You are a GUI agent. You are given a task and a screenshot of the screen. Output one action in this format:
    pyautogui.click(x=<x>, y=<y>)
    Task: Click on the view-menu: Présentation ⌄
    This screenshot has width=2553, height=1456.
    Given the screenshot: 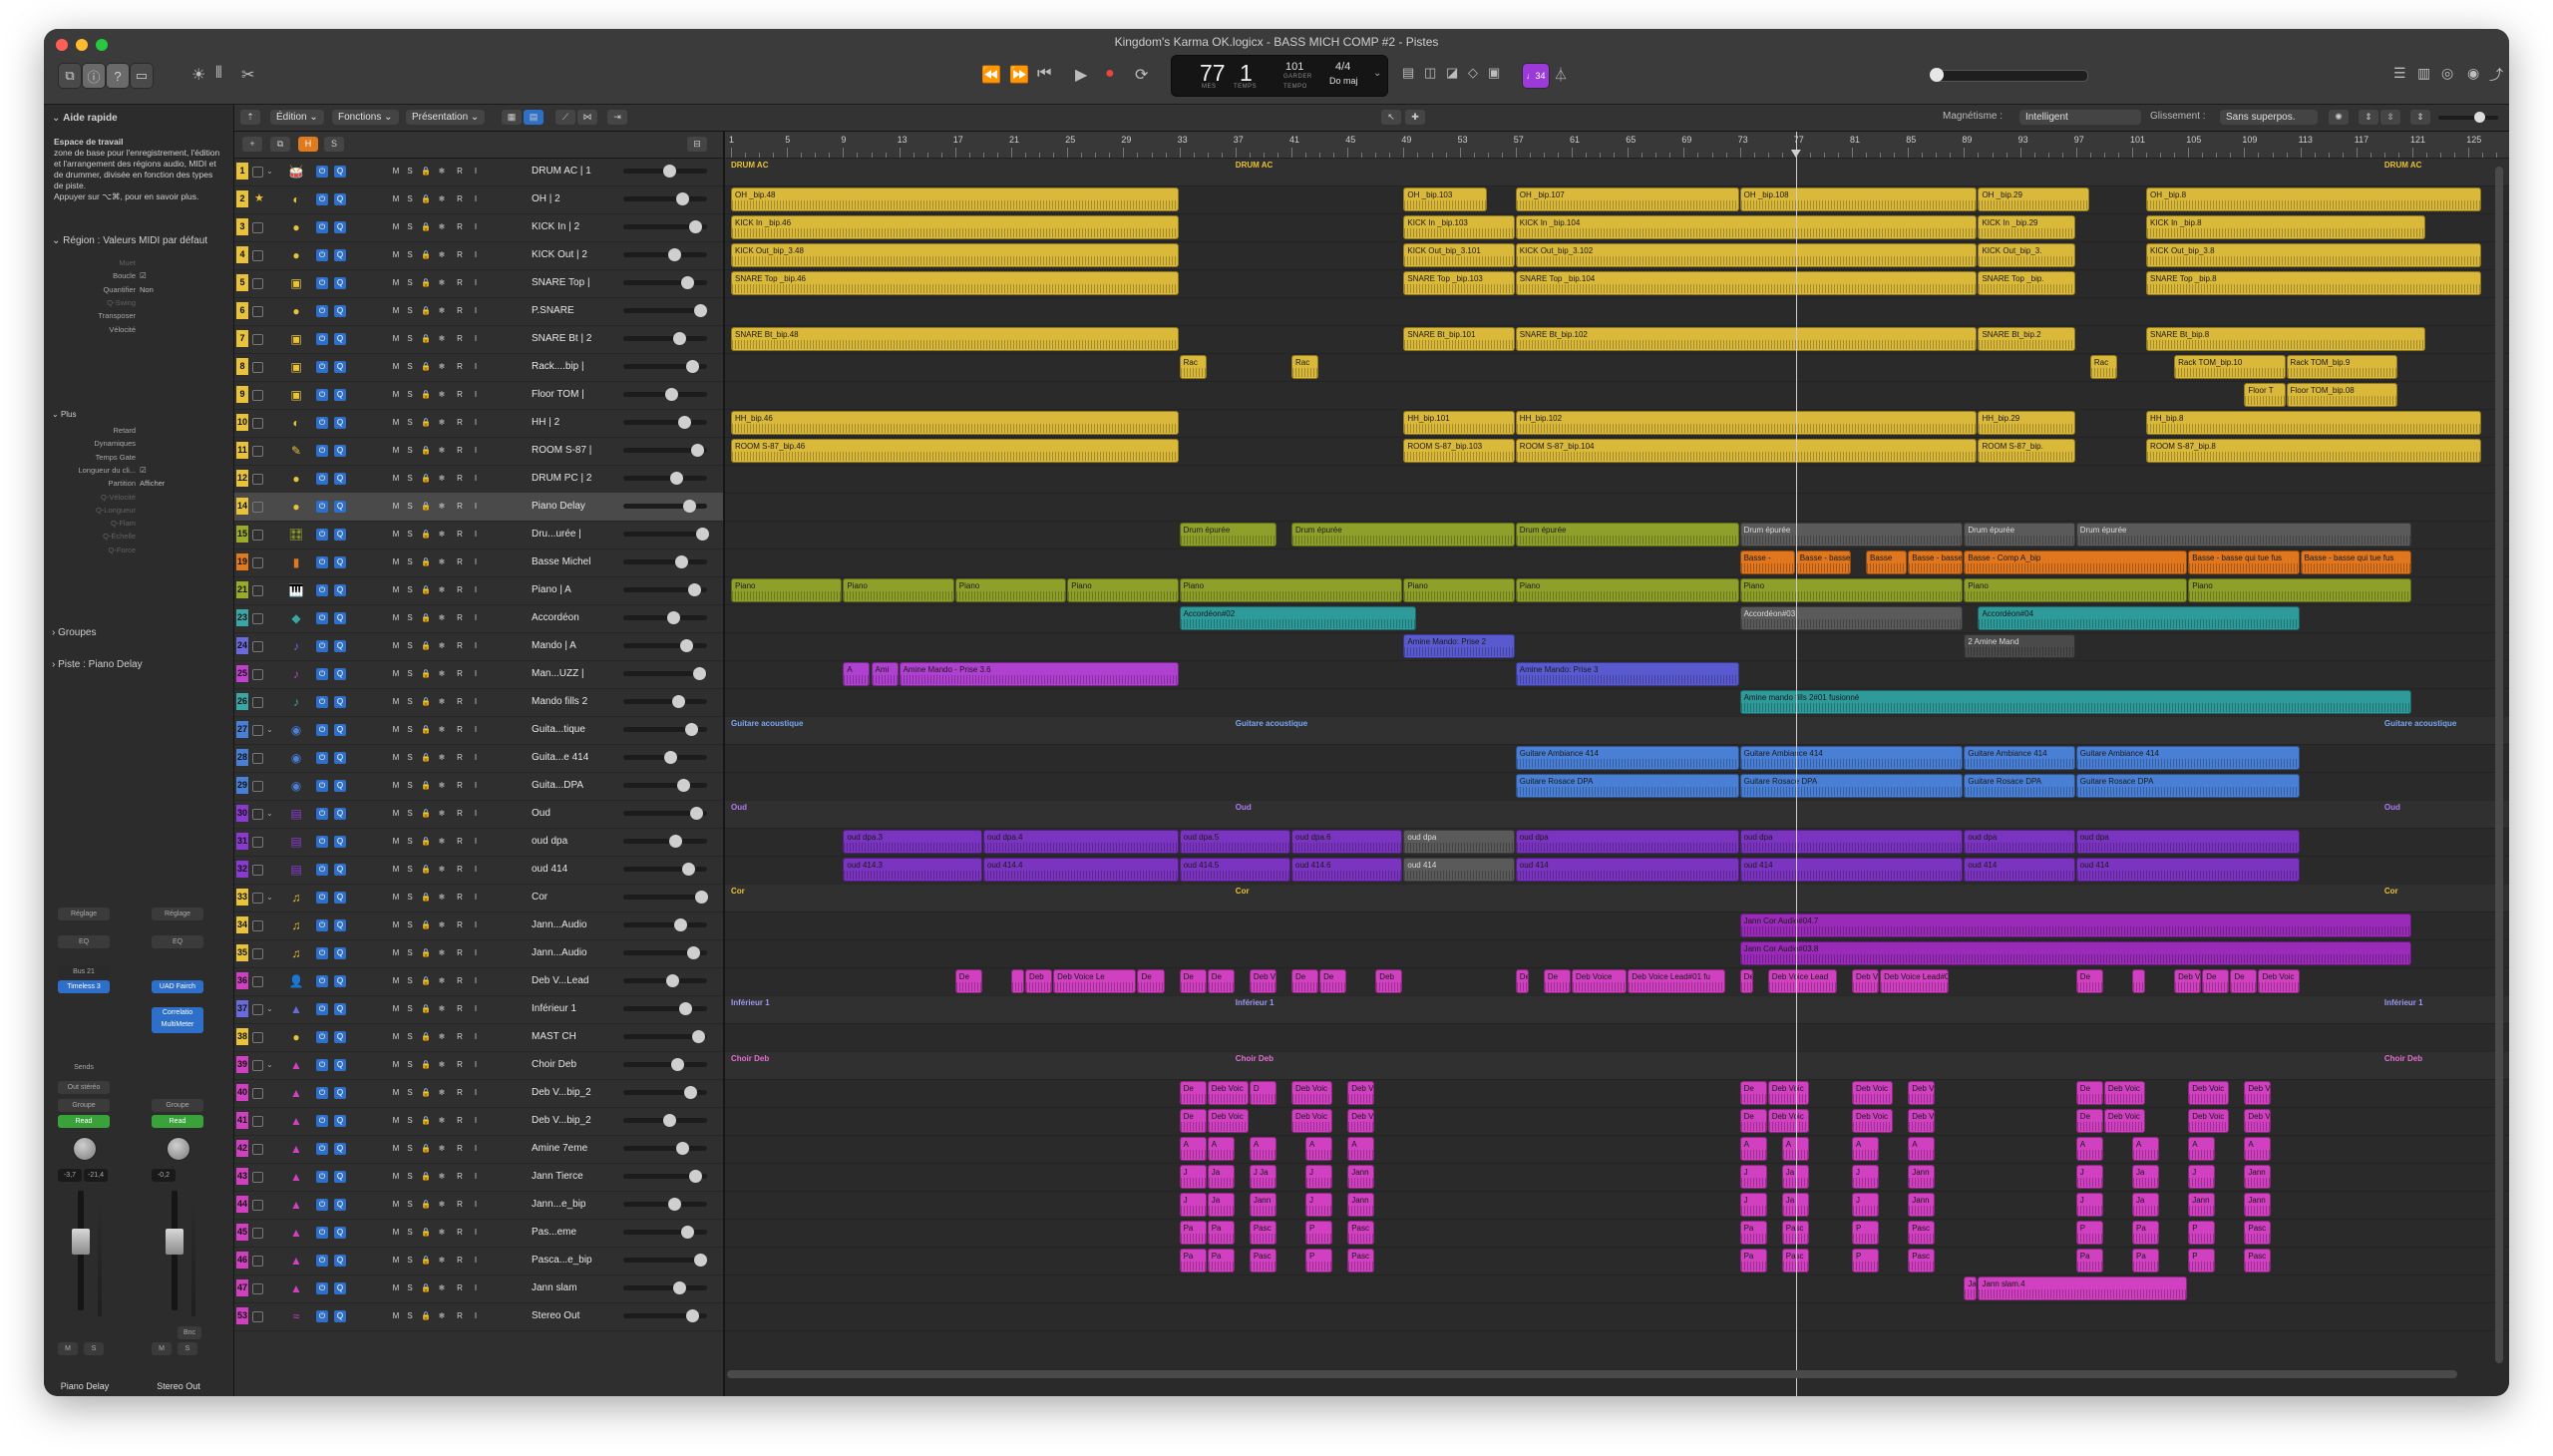 What is the action you would take?
    pyautogui.click(x=446, y=117)
    